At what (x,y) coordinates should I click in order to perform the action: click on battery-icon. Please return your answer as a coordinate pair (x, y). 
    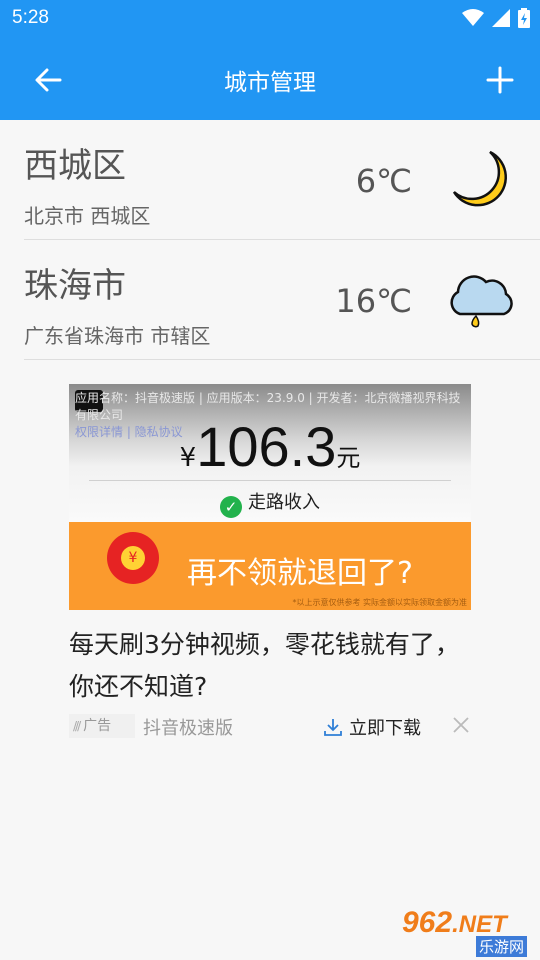
    Looking at the image, I should click on (524, 18).